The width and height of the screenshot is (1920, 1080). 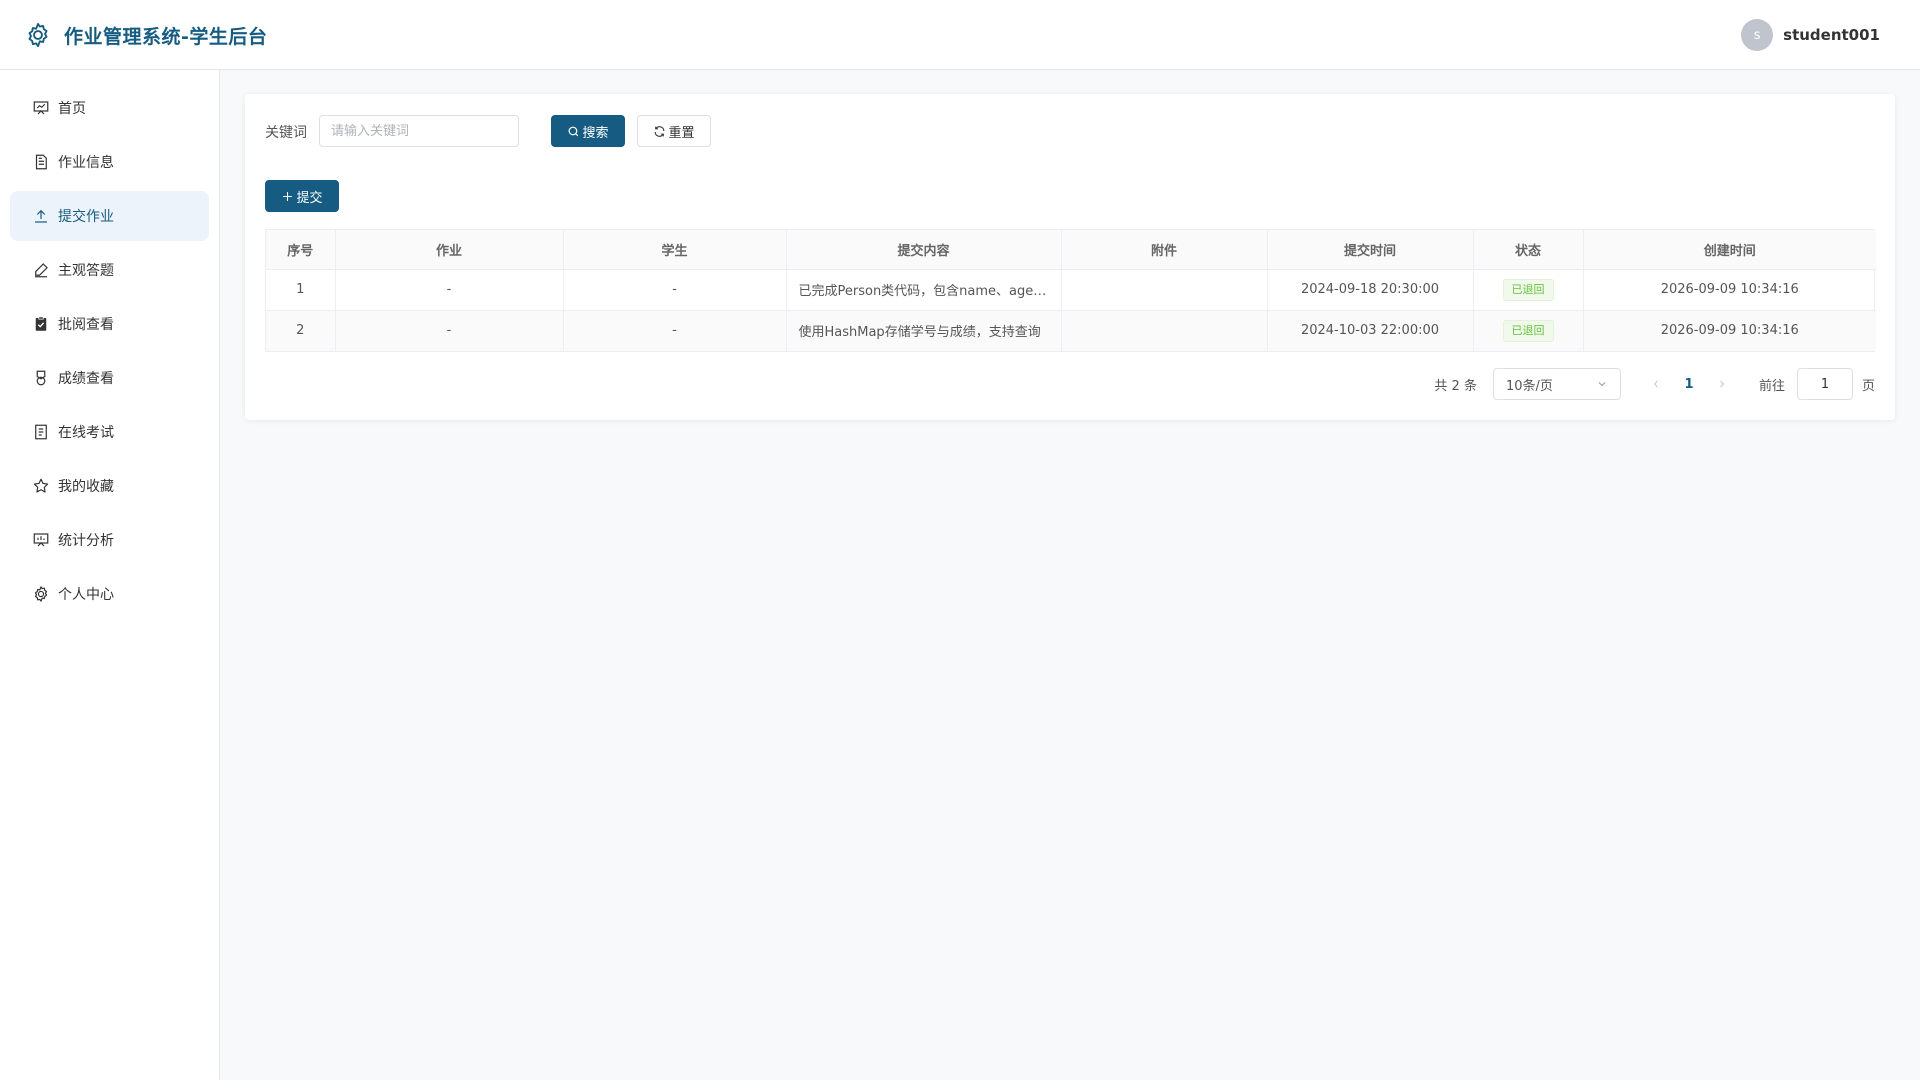 I want to click on sidebar-item-favorites: 我的收藏, so click(x=109, y=486).